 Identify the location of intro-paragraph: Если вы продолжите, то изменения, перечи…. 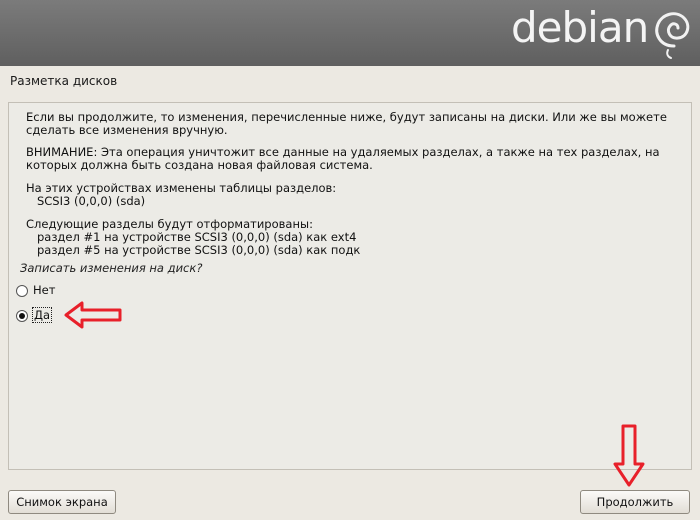
(346, 123).